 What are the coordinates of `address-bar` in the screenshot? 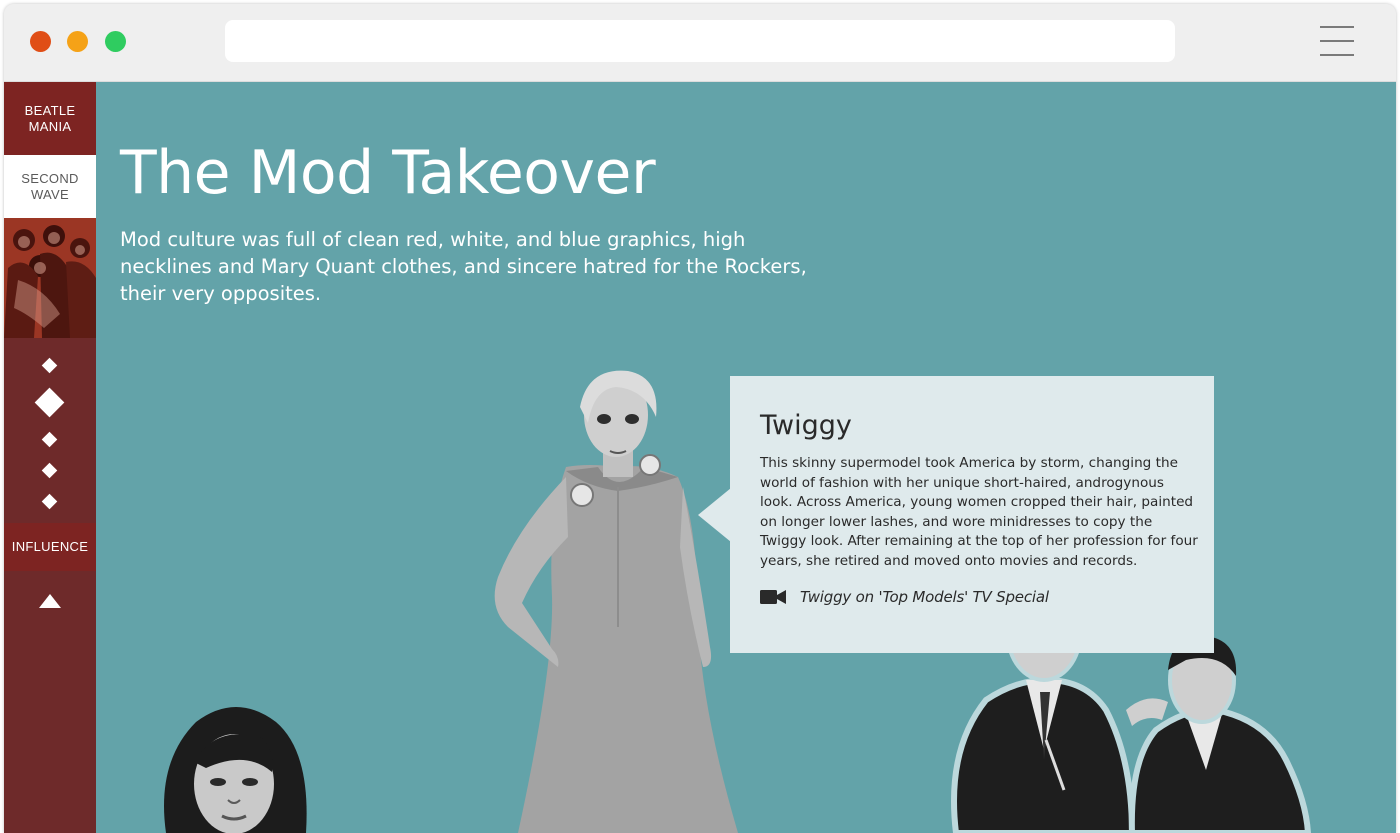 It's located at (700, 41).